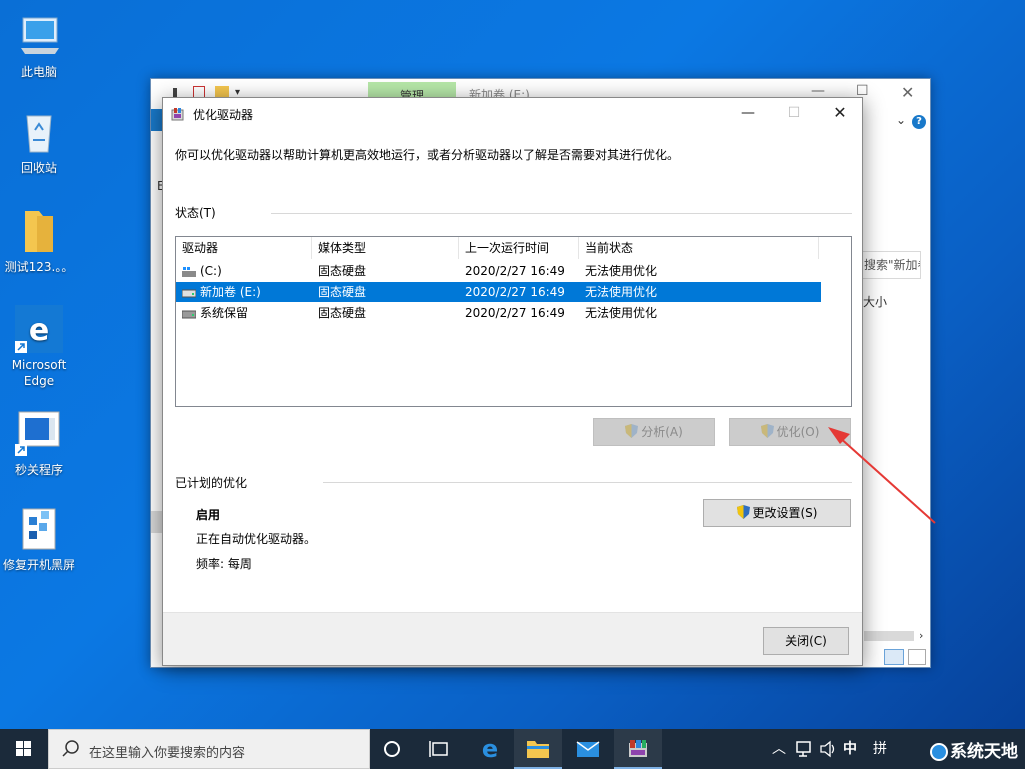  Describe the element at coordinates (519, 248) in the screenshot. I see `column-header-last-run: 上一次运行时间` at that location.